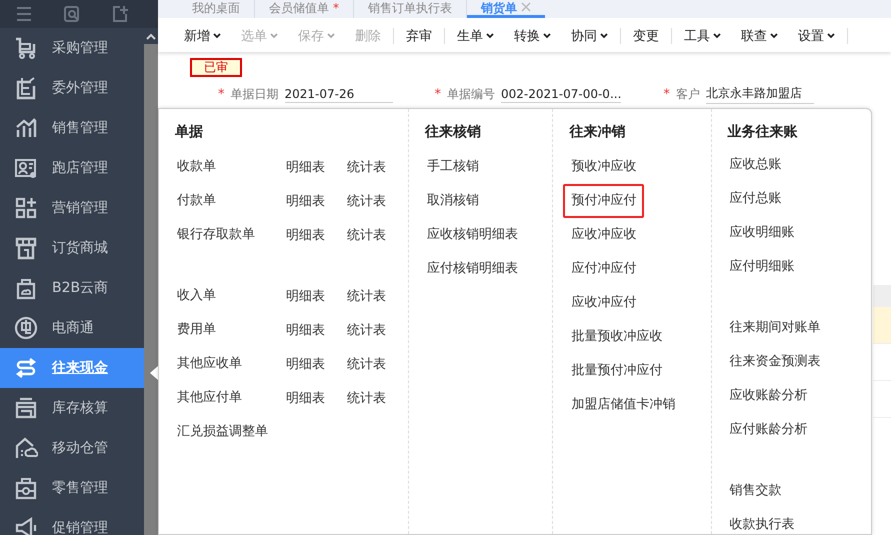  I want to click on dropdown-button: 联查, so click(759, 36).